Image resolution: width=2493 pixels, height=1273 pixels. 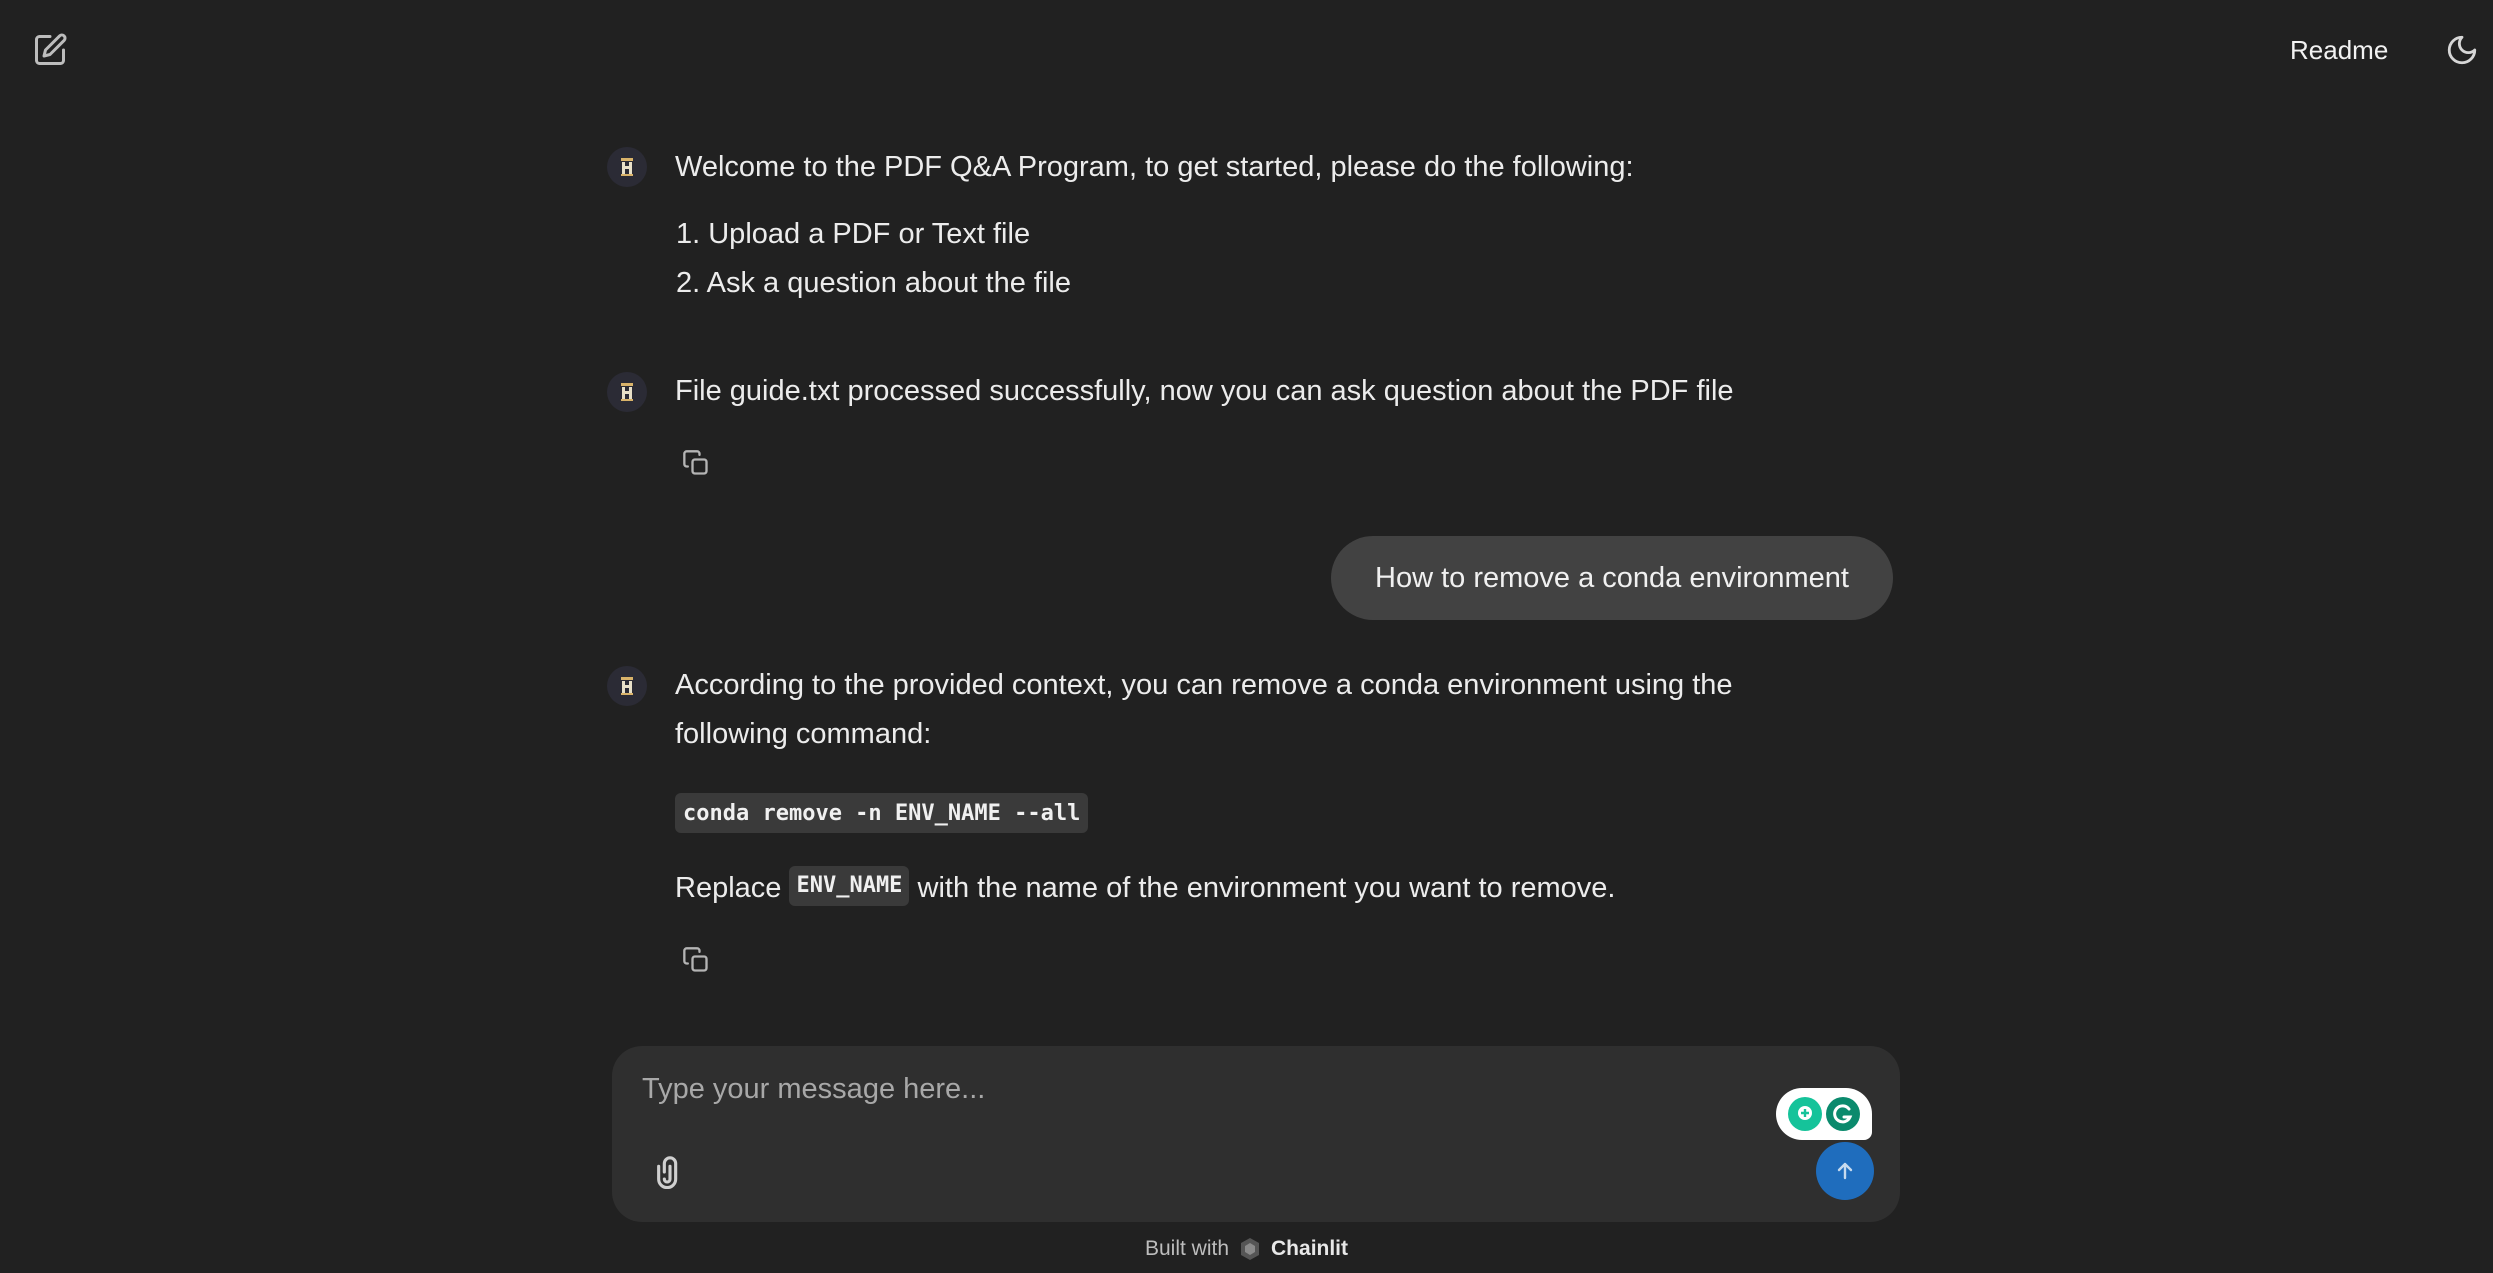 What do you see at coordinates (1309, 1249) in the screenshot?
I see `chainlit-link: Chainlit` at bounding box center [1309, 1249].